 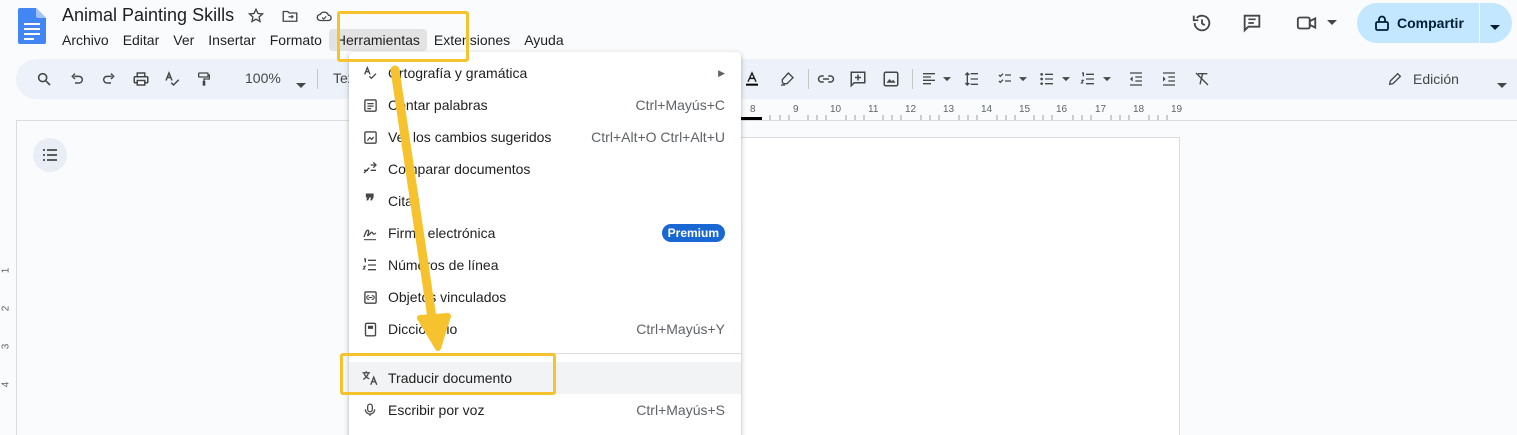 I want to click on star-icon, so click(x=256, y=16).